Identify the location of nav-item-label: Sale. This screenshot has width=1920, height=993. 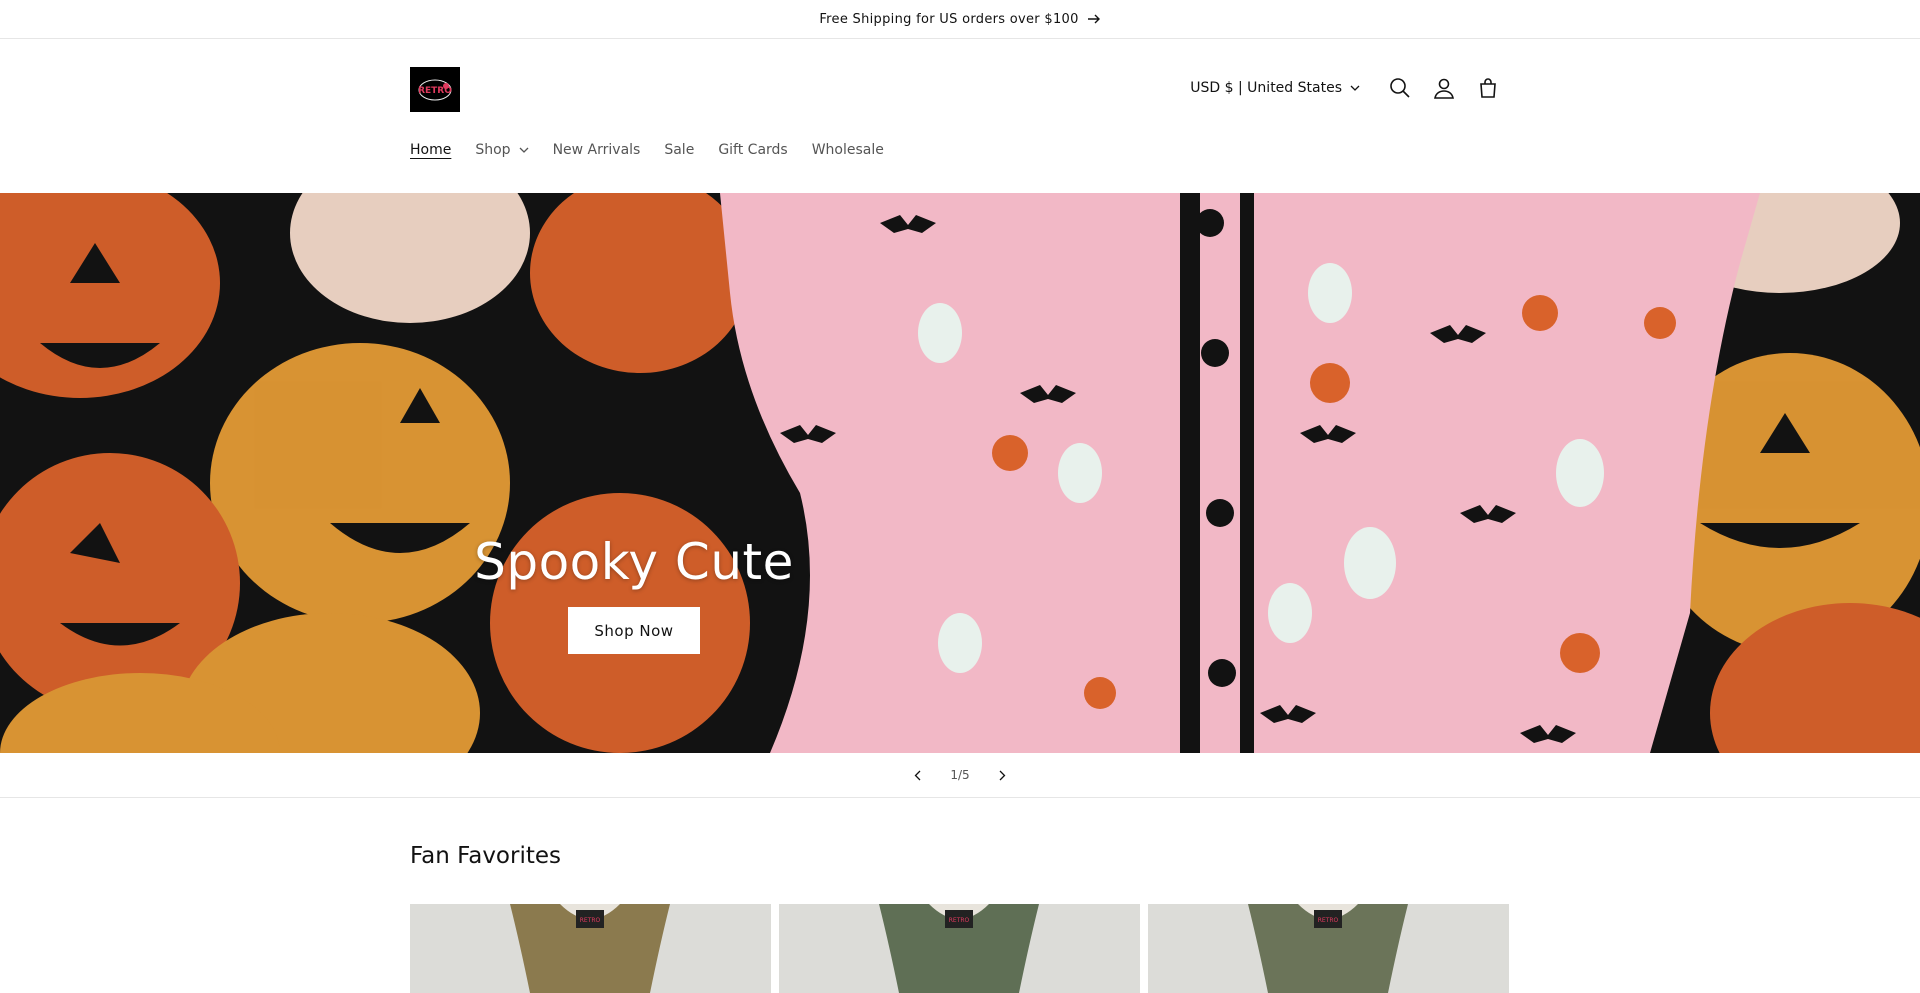
(679, 150).